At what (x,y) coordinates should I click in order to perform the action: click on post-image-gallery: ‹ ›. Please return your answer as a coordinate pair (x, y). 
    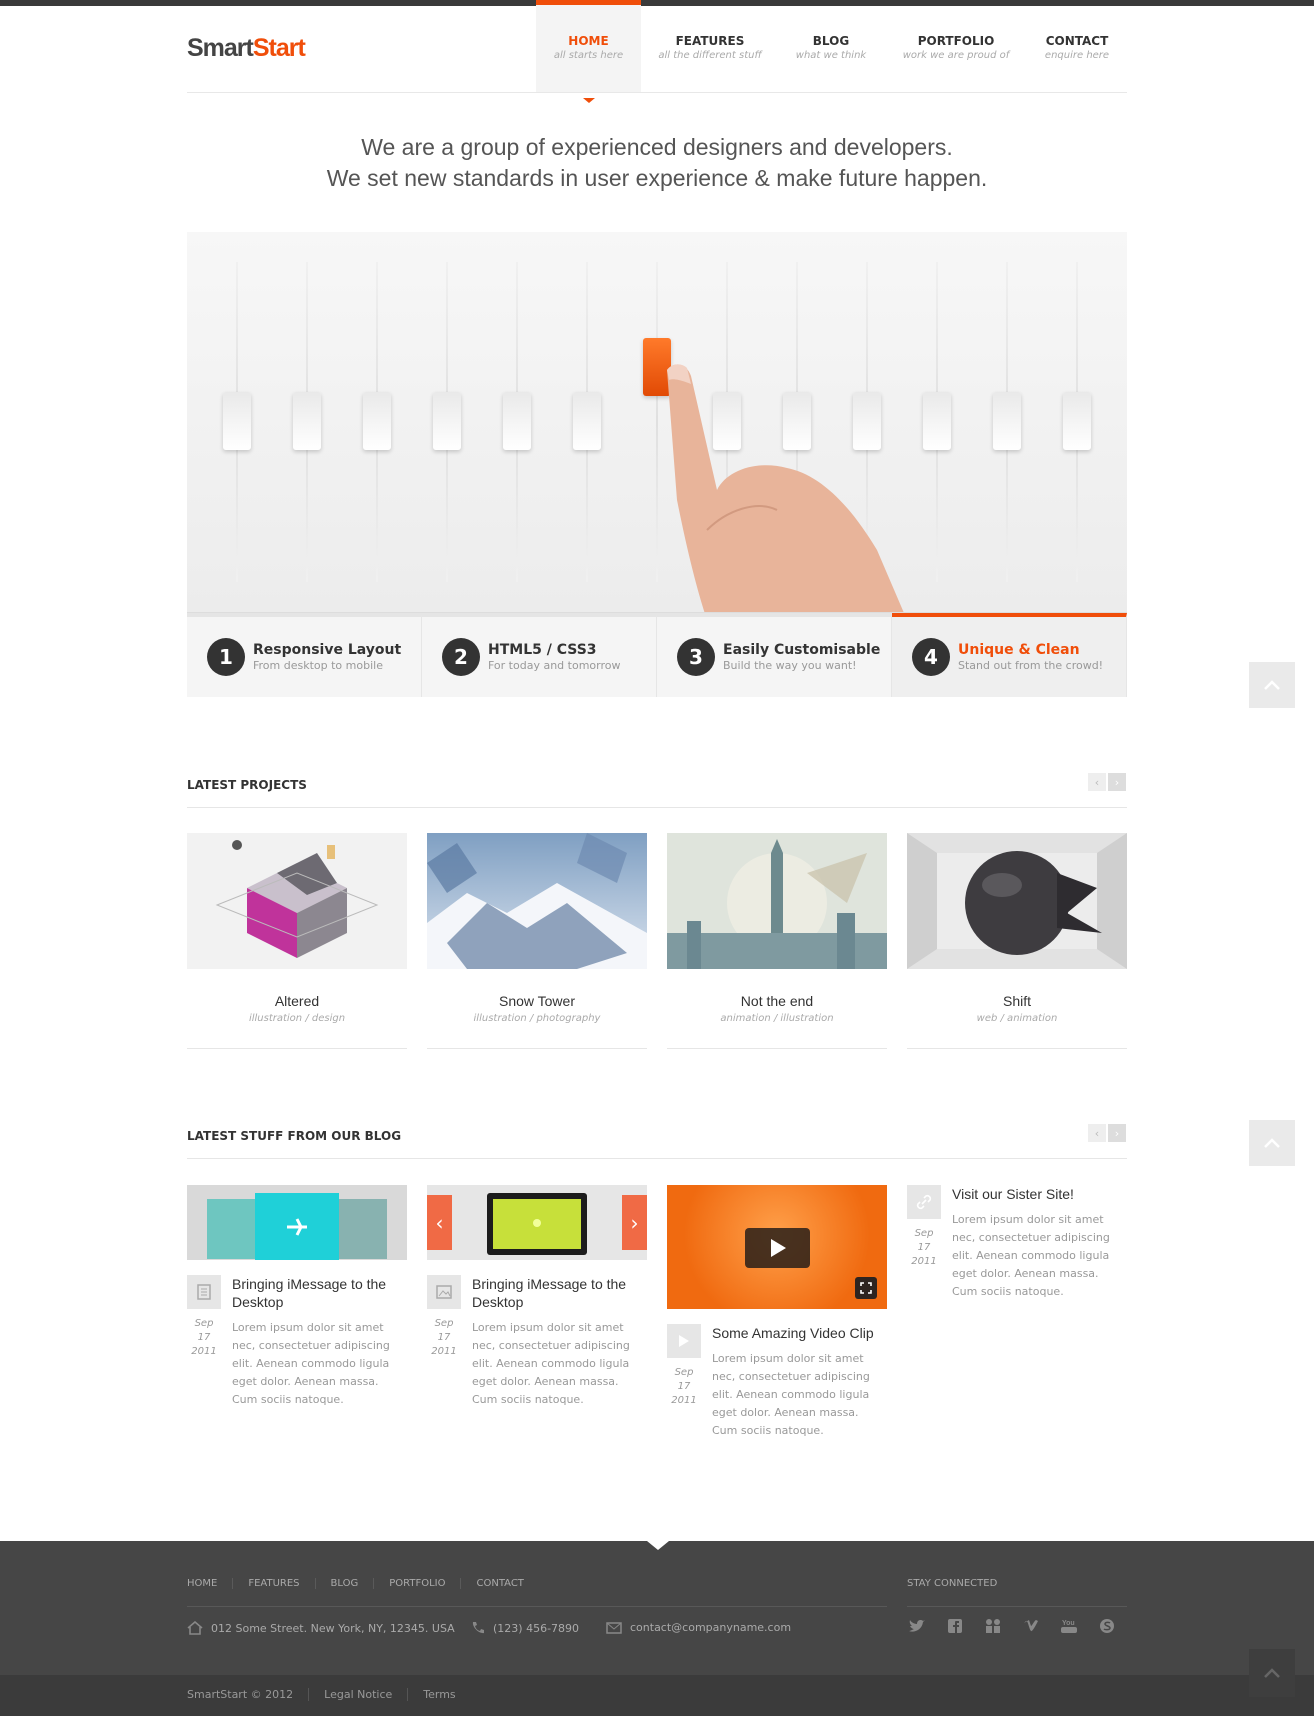
    Looking at the image, I should click on (537, 1222).